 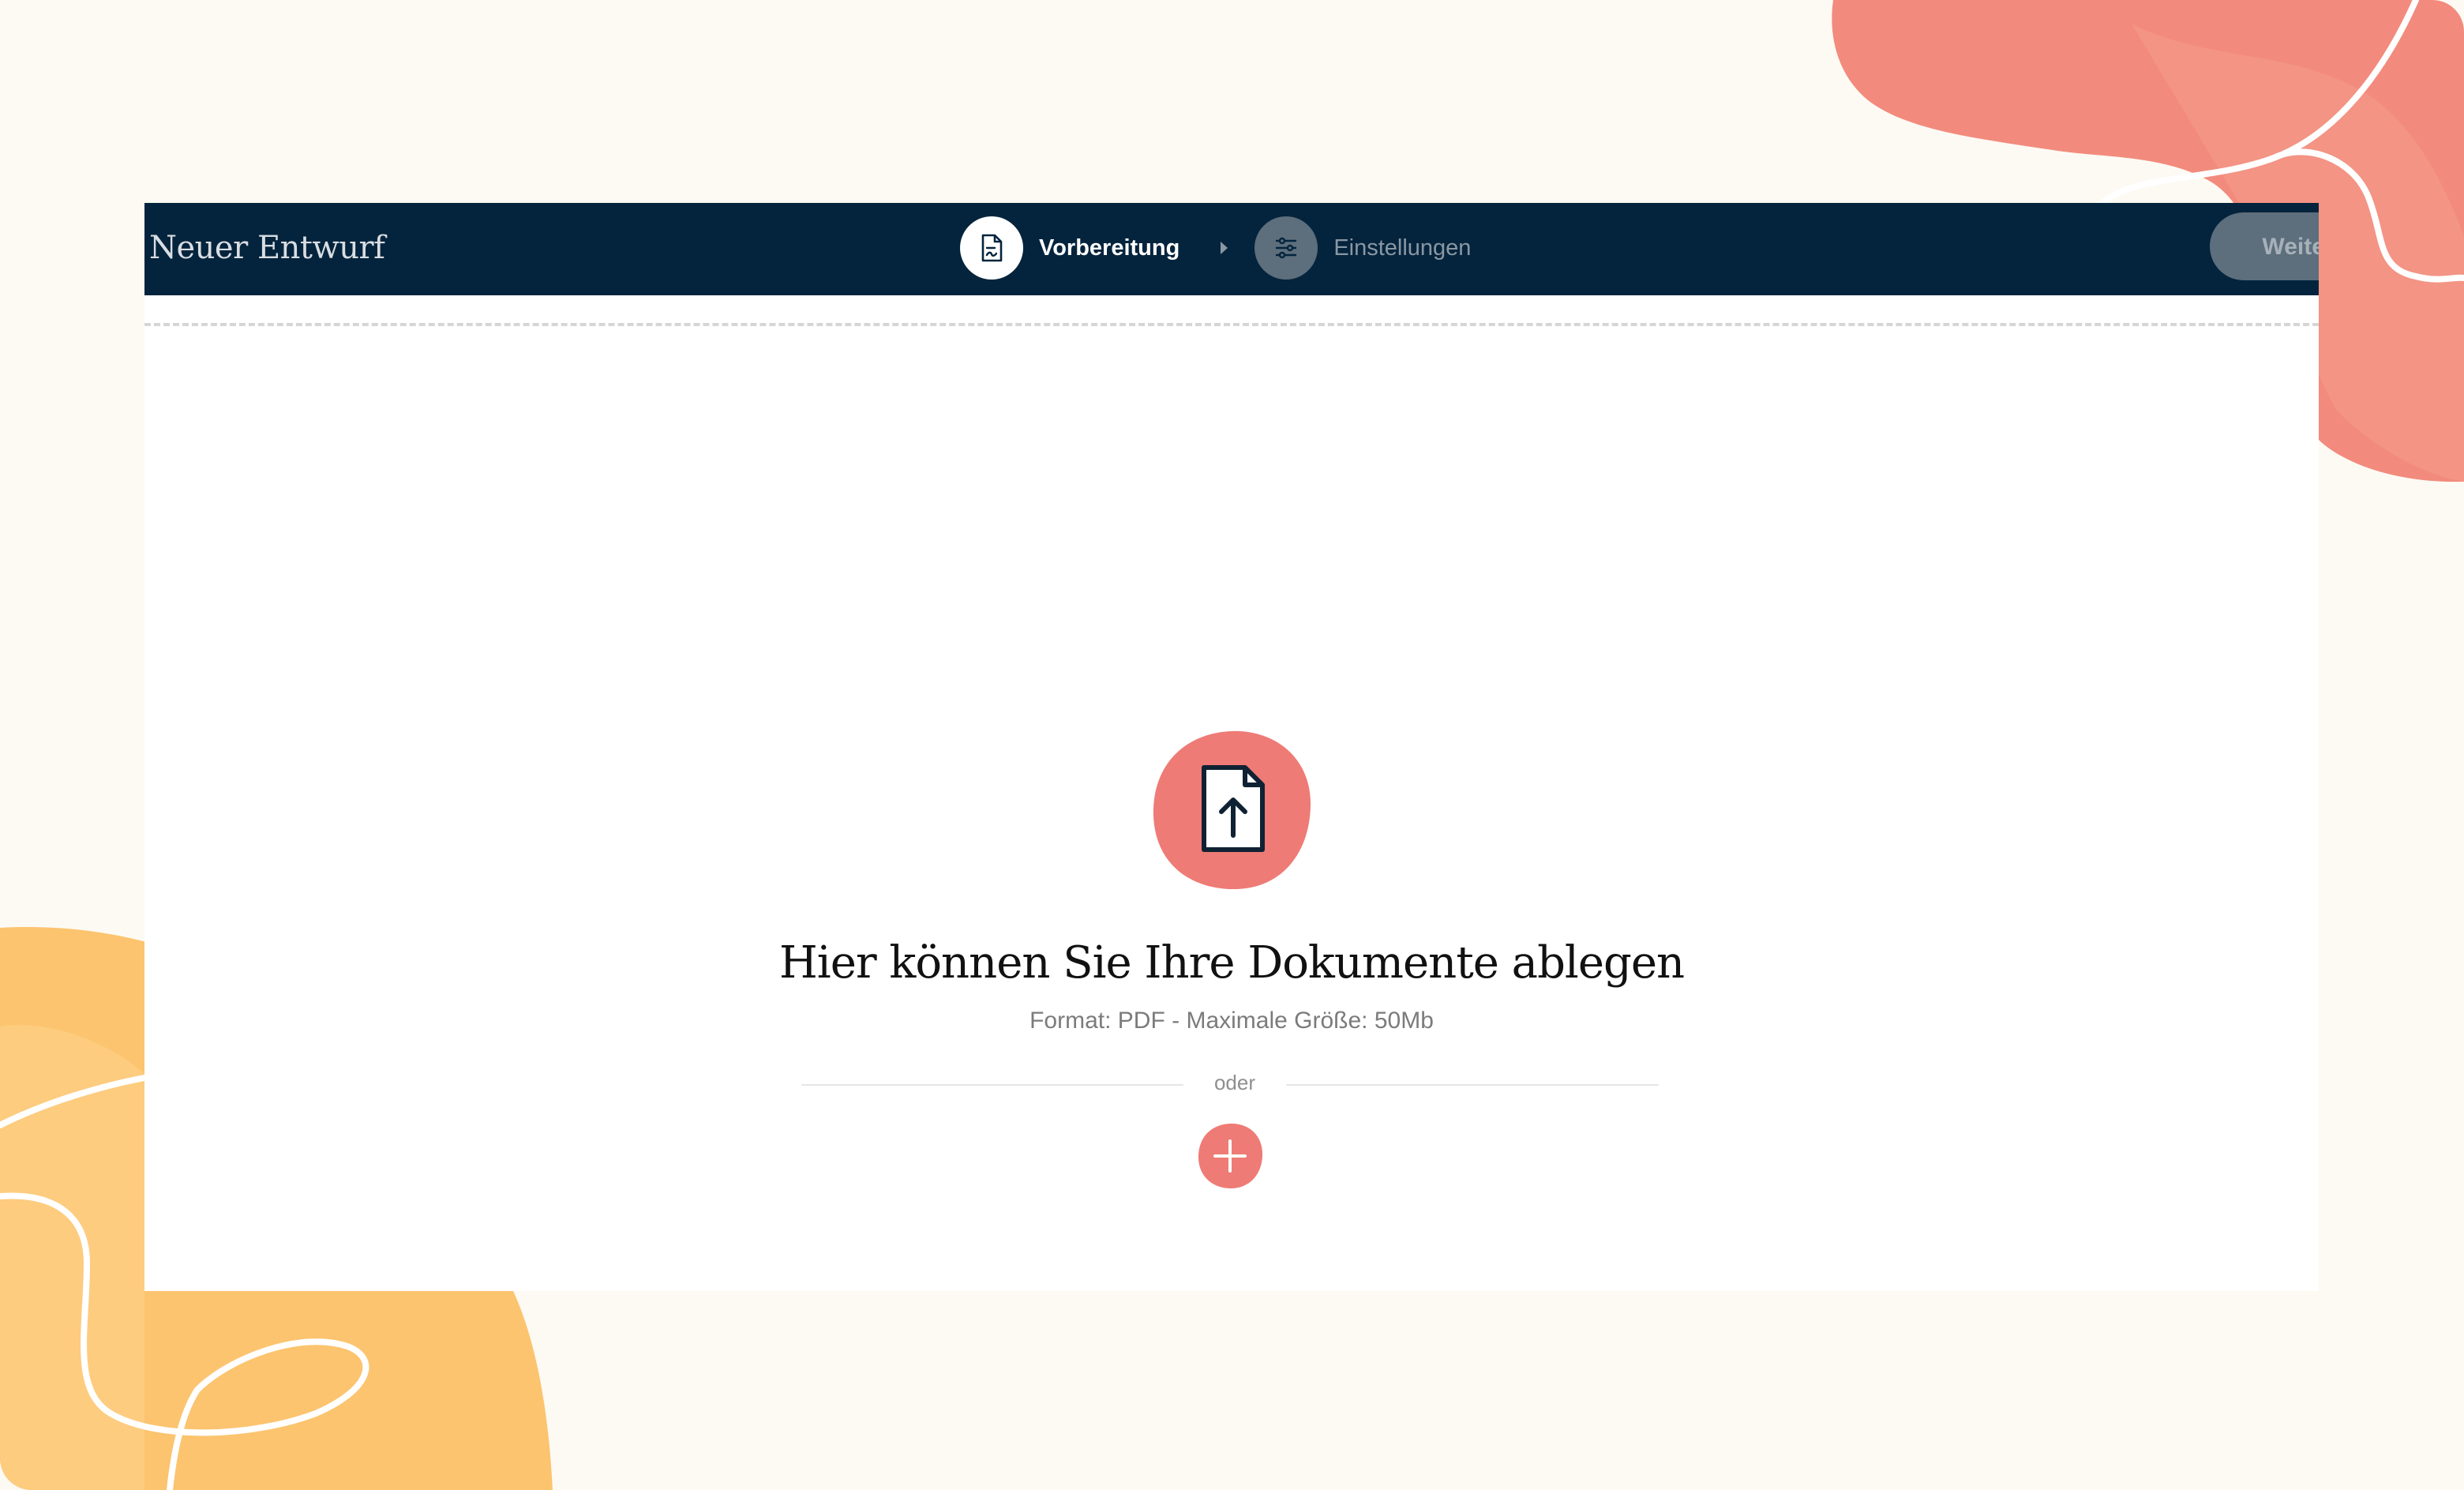 I want to click on draft-title: Neuer Entwurf, so click(x=267, y=248).